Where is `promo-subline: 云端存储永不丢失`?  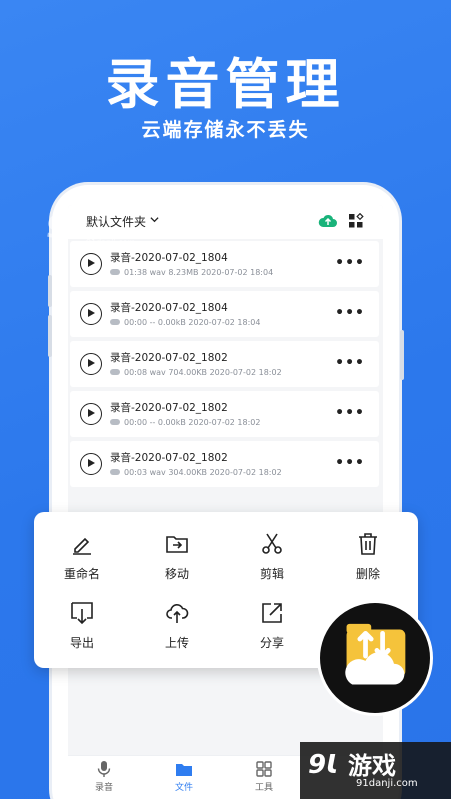 promo-subline: 云端存储永不丢失 is located at coordinates (225, 130).